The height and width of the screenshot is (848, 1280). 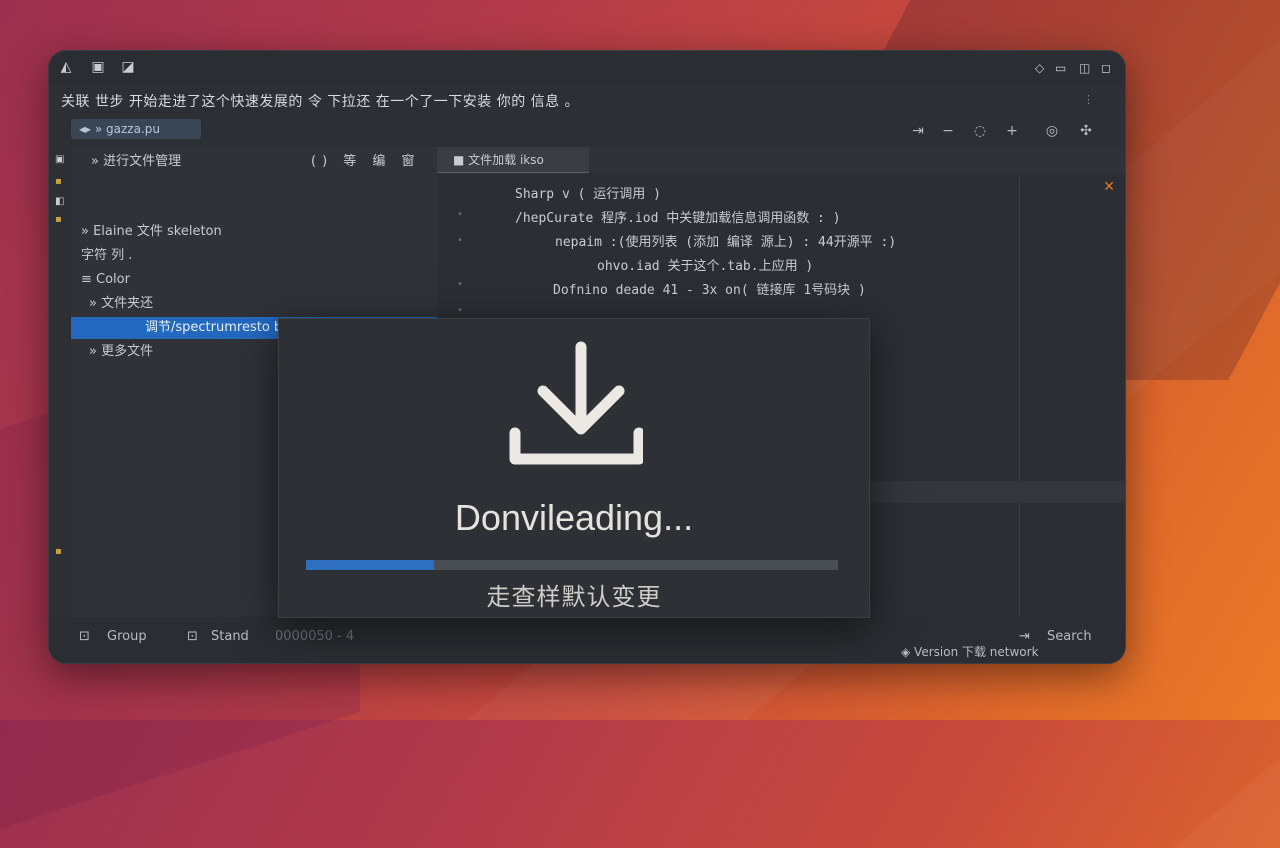 I want to click on tab-bar: ■ 文件加载 ikso, so click(x=781, y=160).